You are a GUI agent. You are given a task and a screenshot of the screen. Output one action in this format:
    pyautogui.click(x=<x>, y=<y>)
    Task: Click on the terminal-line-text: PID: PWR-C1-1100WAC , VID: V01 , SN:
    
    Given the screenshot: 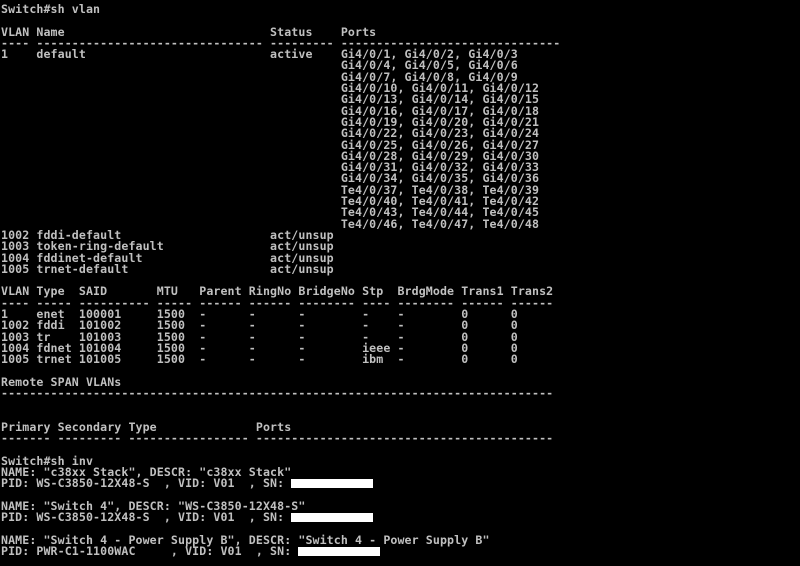 What is the action you would take?
    pyautogui.click(x=150, y=551)
    